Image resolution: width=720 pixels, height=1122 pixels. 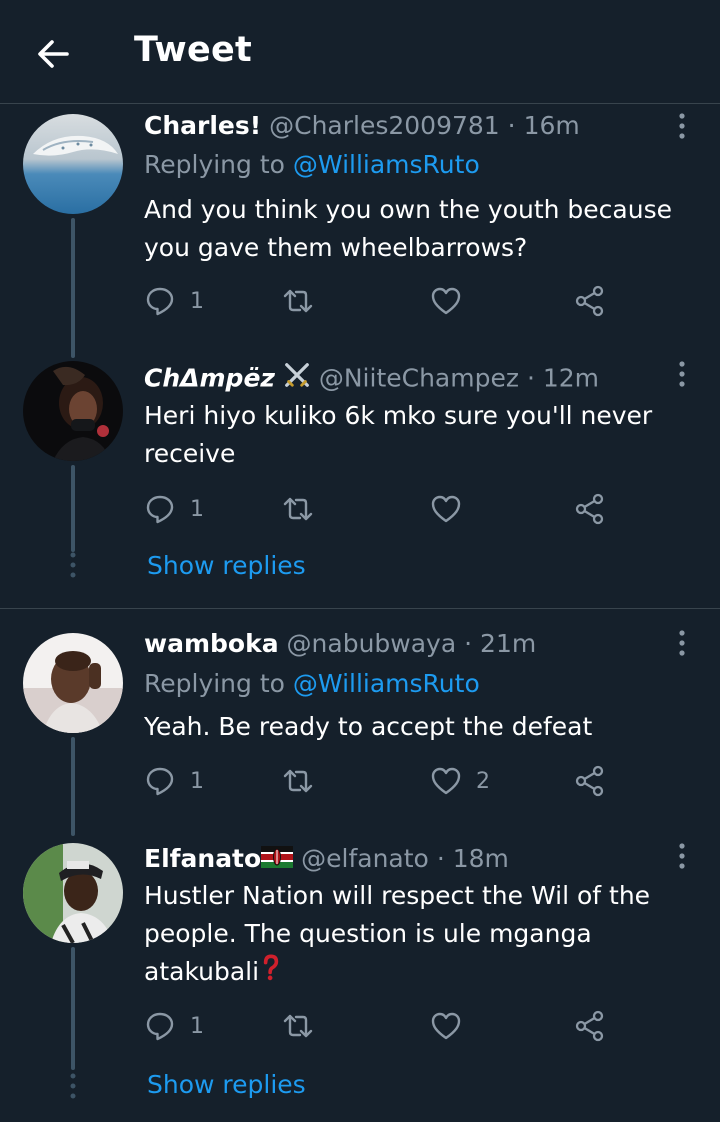 I want to click on red-question-mark-icon, so click(x=271, y=973).